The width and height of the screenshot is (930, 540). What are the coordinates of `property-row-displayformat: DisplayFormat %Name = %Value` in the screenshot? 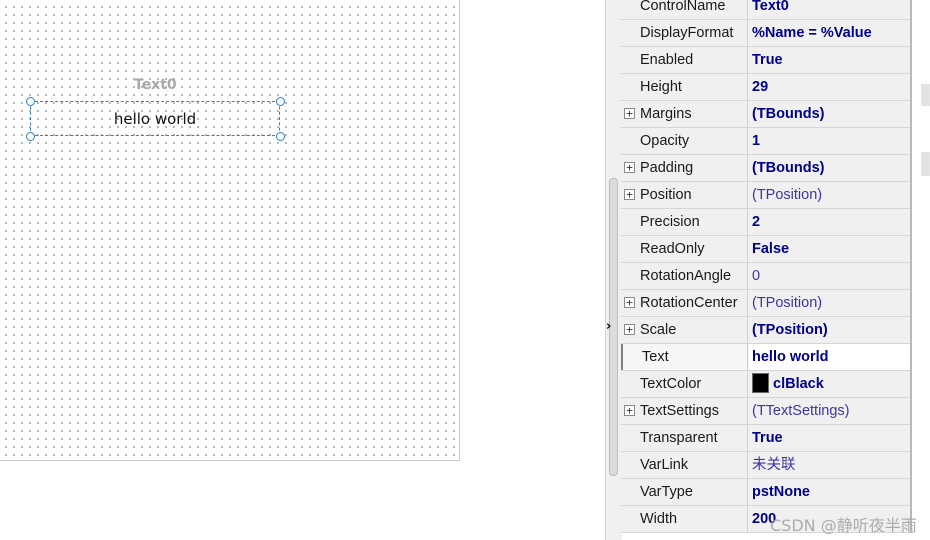 It's located at (765, 33).